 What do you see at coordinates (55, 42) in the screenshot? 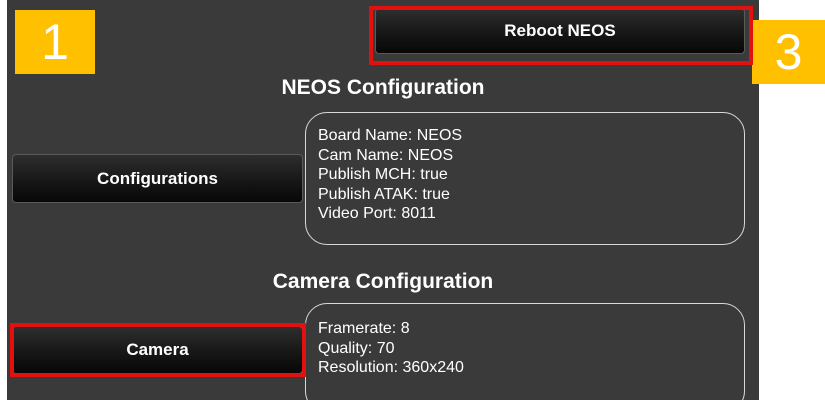
I see `step-1-badge: 1` at bounding box center [55, 42].